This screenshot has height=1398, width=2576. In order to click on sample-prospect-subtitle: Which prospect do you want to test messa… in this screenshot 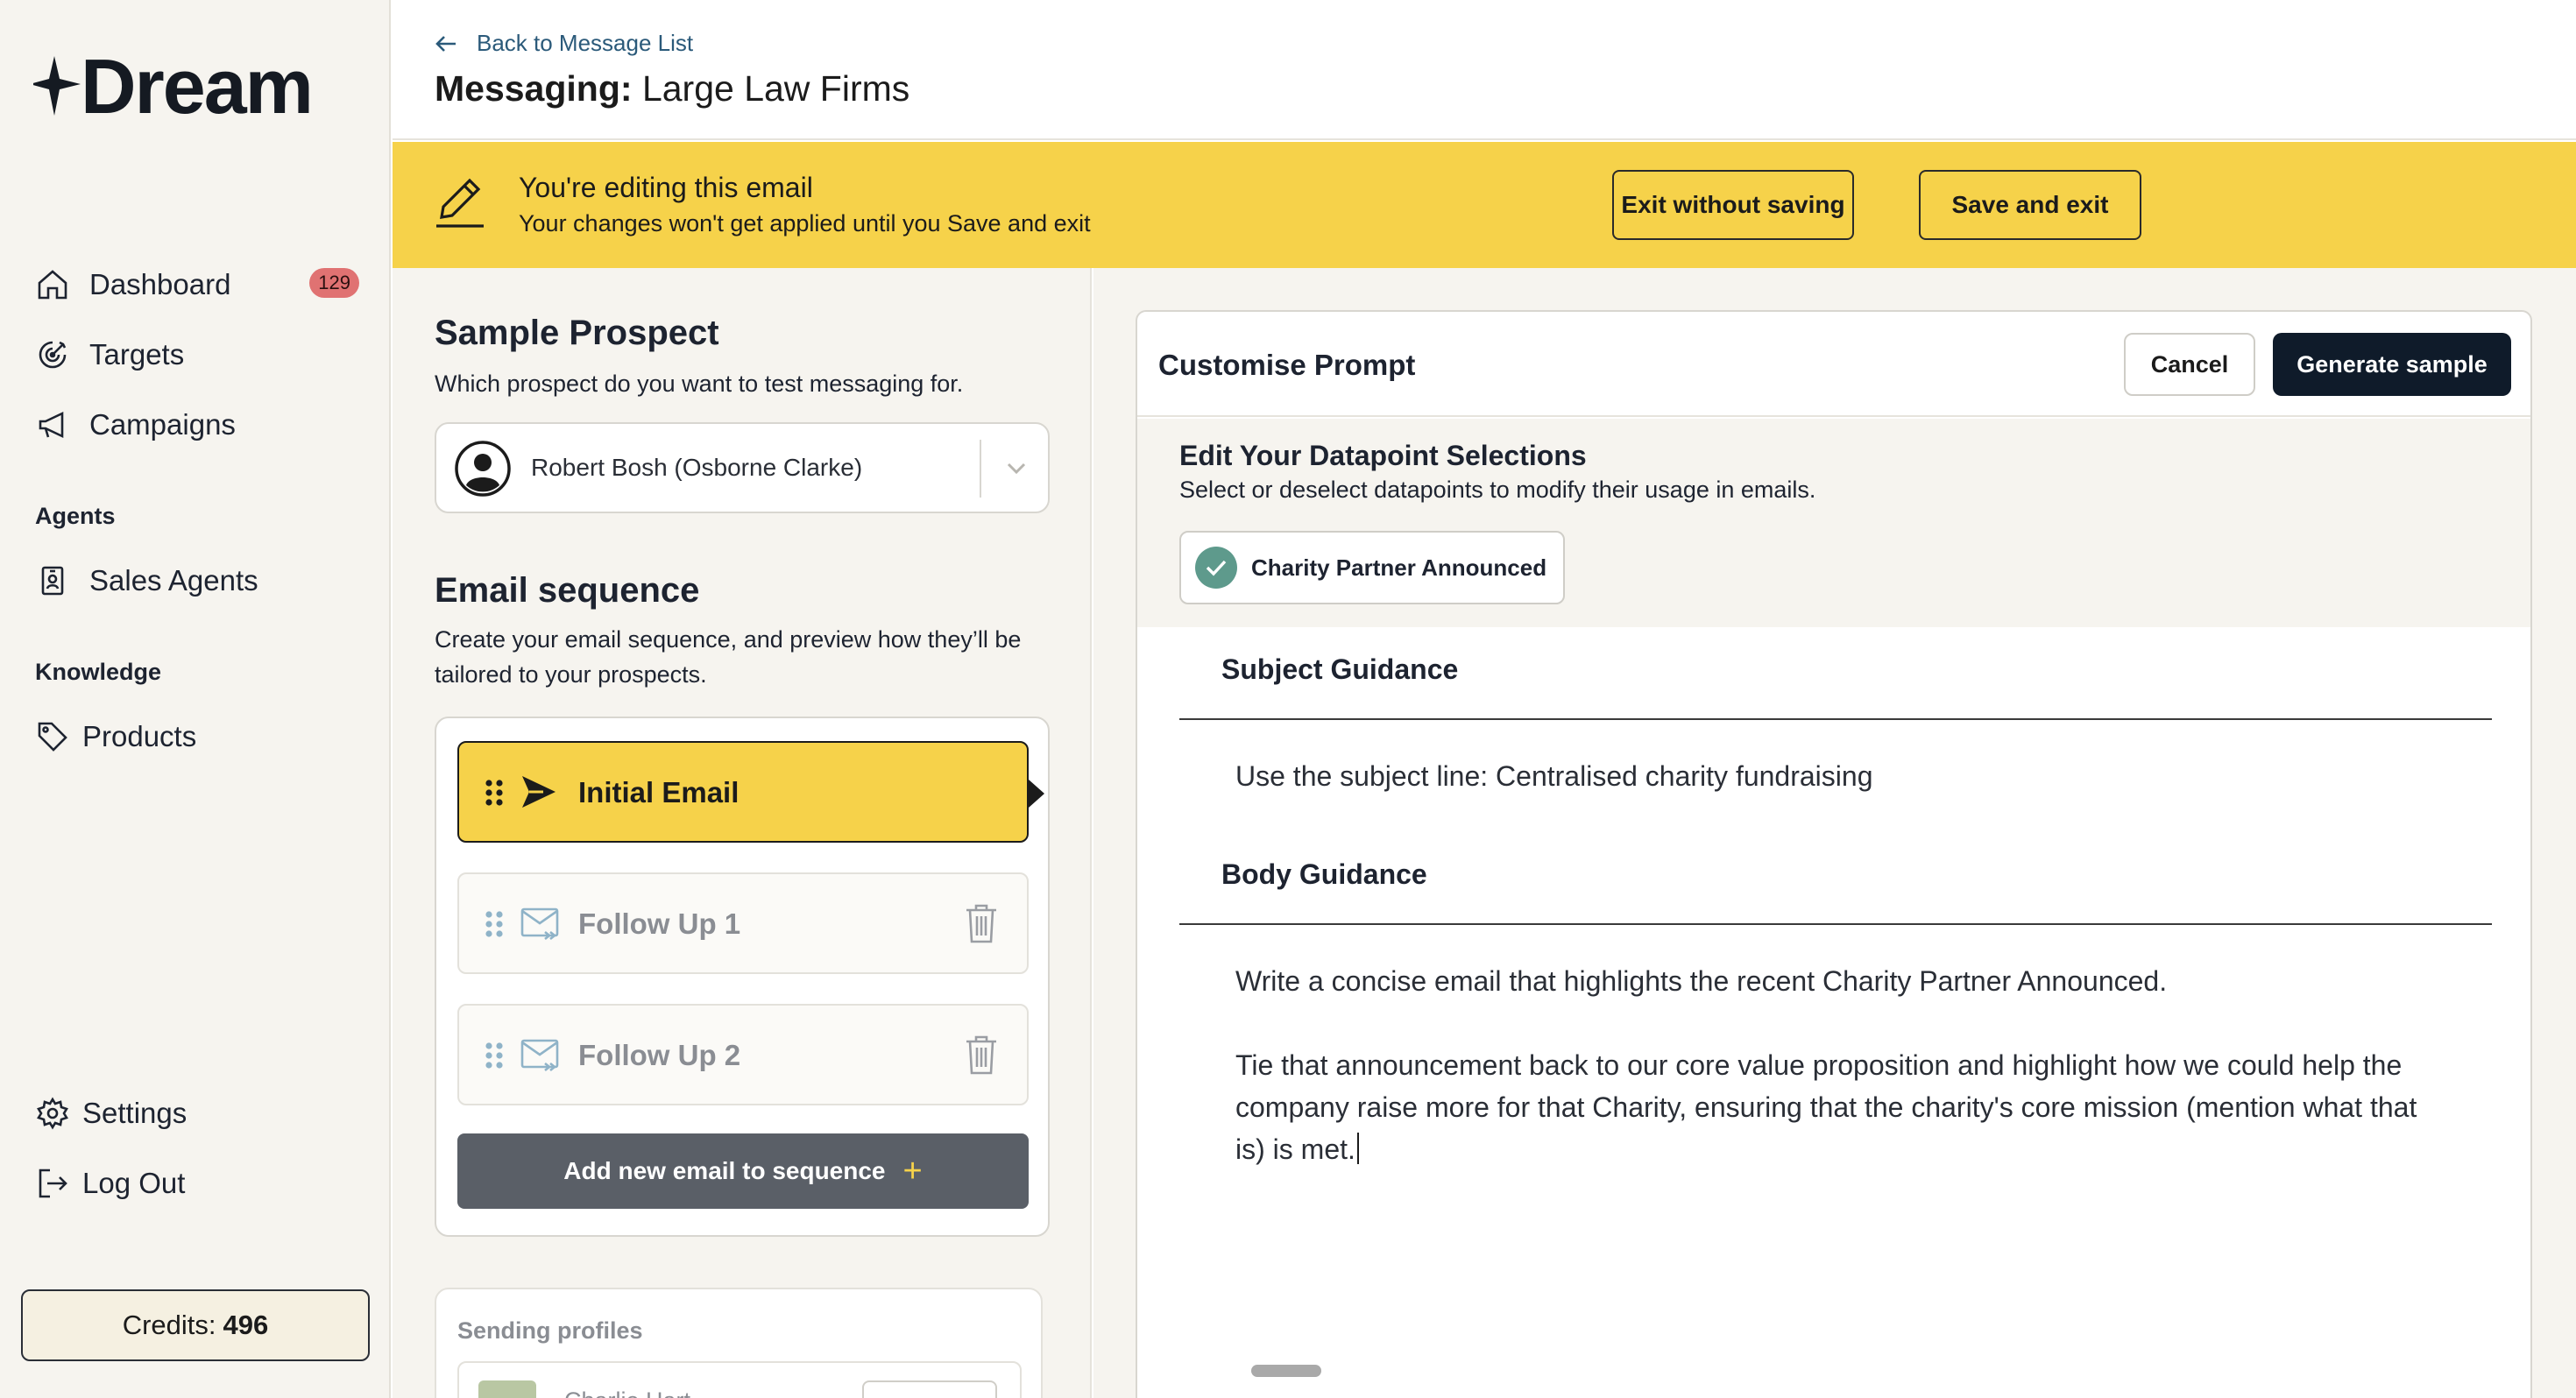, I will do `click(699, 384)`.